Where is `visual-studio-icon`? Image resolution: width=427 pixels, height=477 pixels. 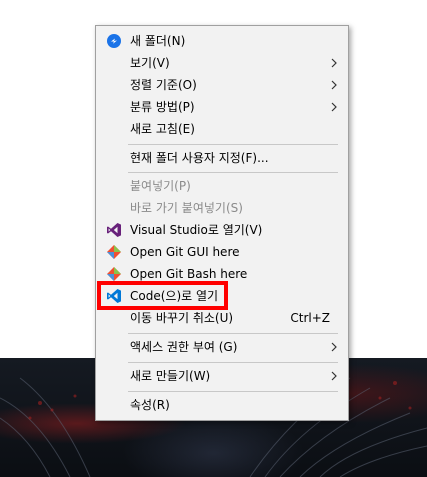 visual-studio-icon is located at coordinates (114, 230).